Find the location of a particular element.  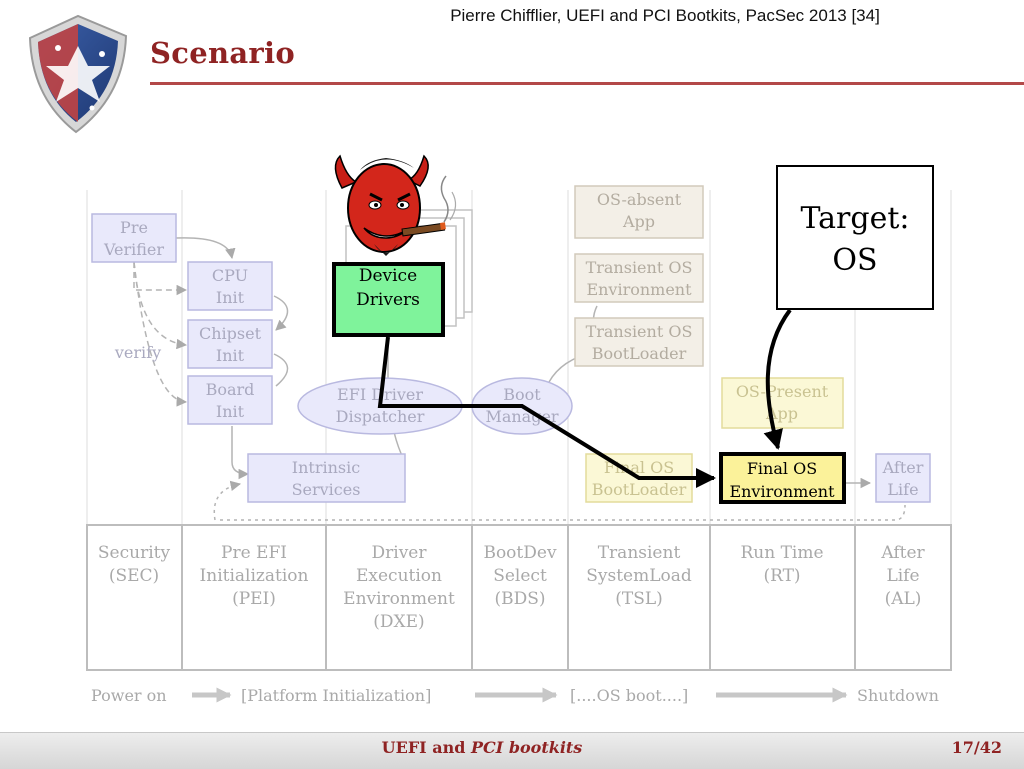

cpu-init-box: CPU Init is located at coordinates (230, 286).